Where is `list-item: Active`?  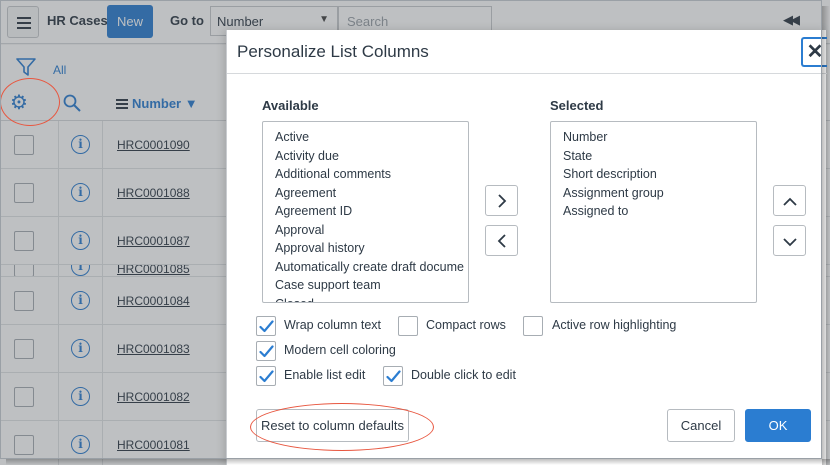
list-item: Active is located at coordinates (371, 137).